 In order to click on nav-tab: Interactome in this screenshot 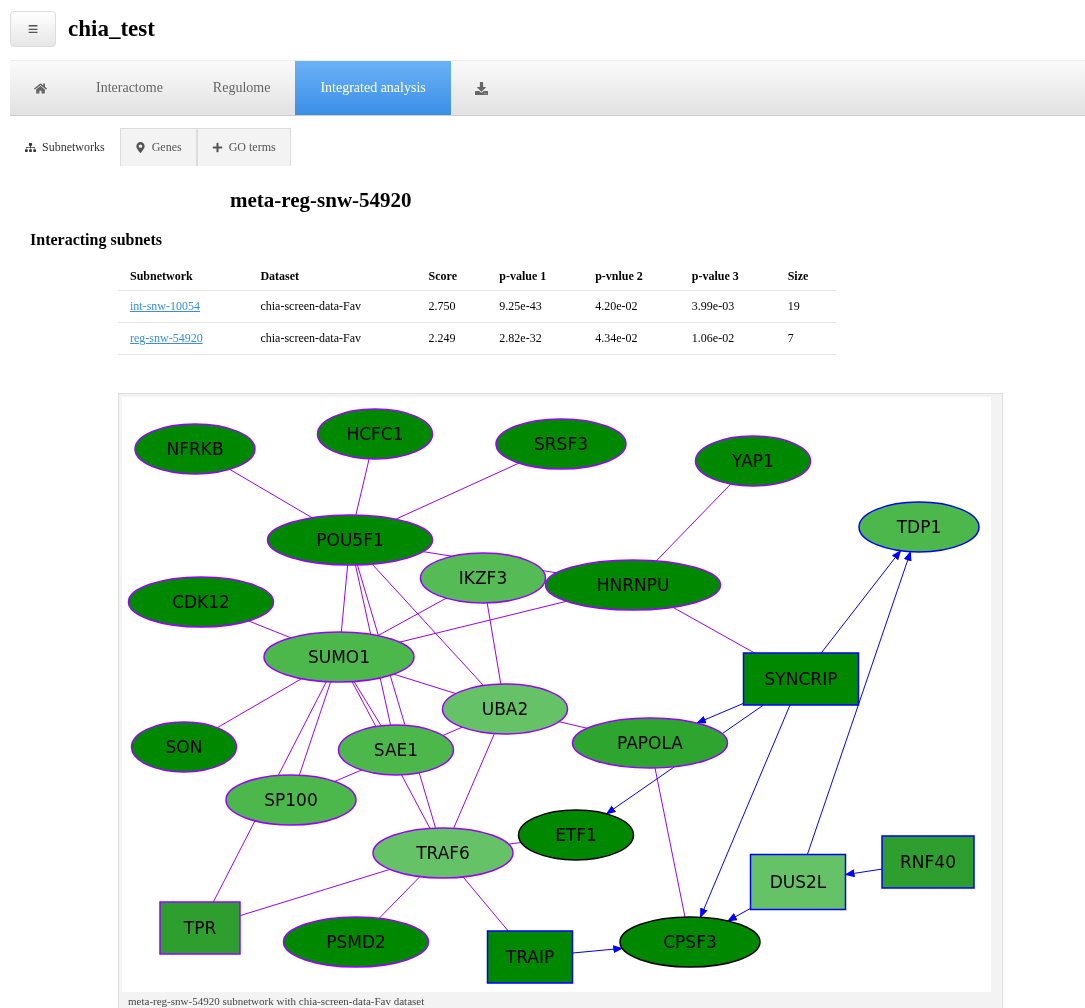, I will do `click(129, 88)`.